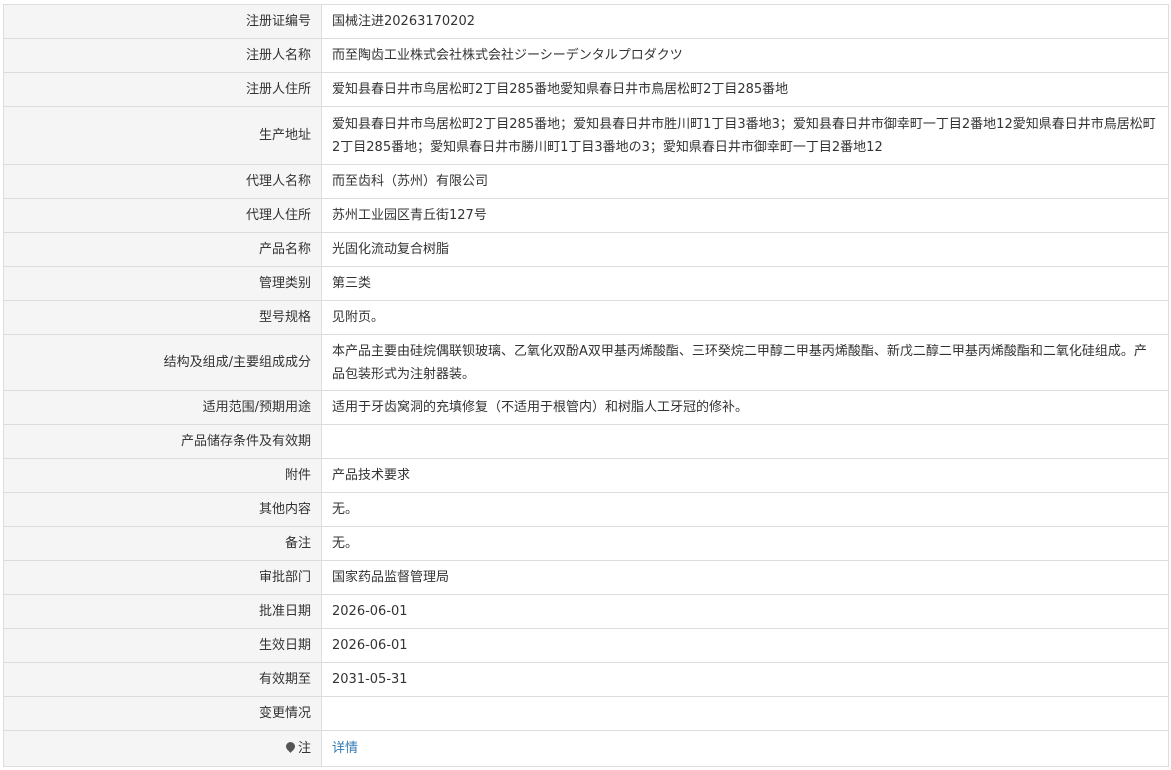  Describe the element at coordinates (162, 283) in the screenshot. I see `field-label-management-category: 管理类别` at that location.